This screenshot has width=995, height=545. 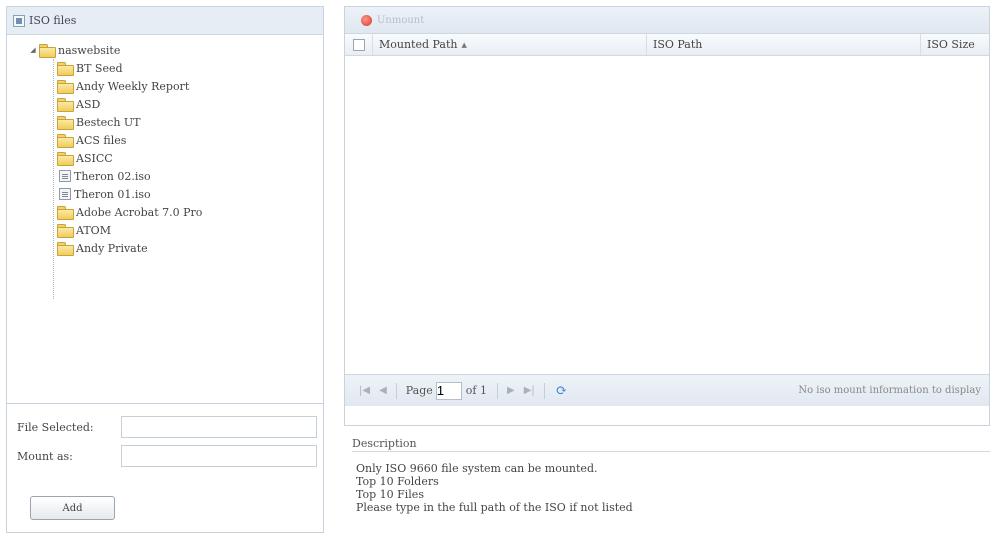 I want to click on tree-item: ACS files, so click(x=165, y=140).